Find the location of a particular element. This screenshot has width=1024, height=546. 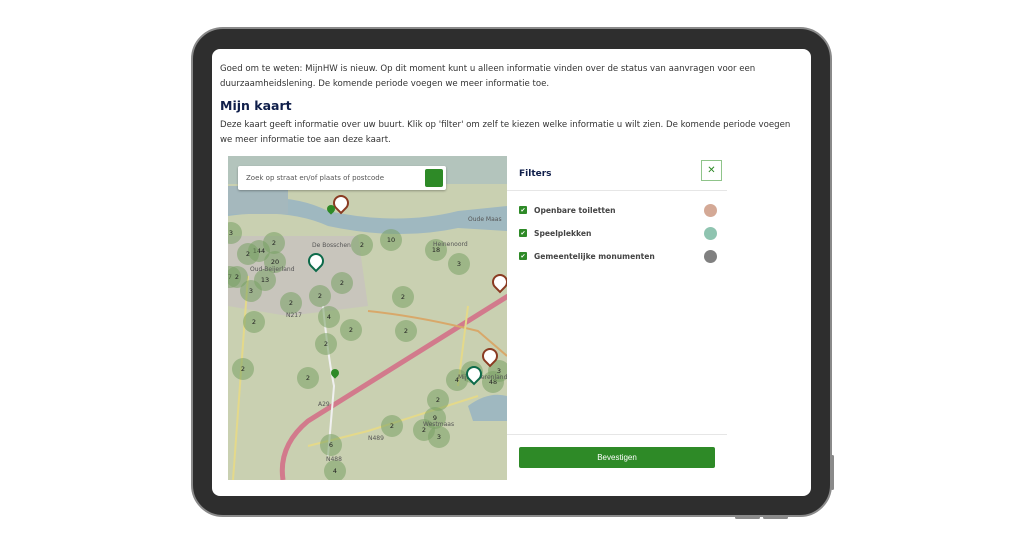

map-label: Oud-Beijerland is located at coordinates (272, 269).